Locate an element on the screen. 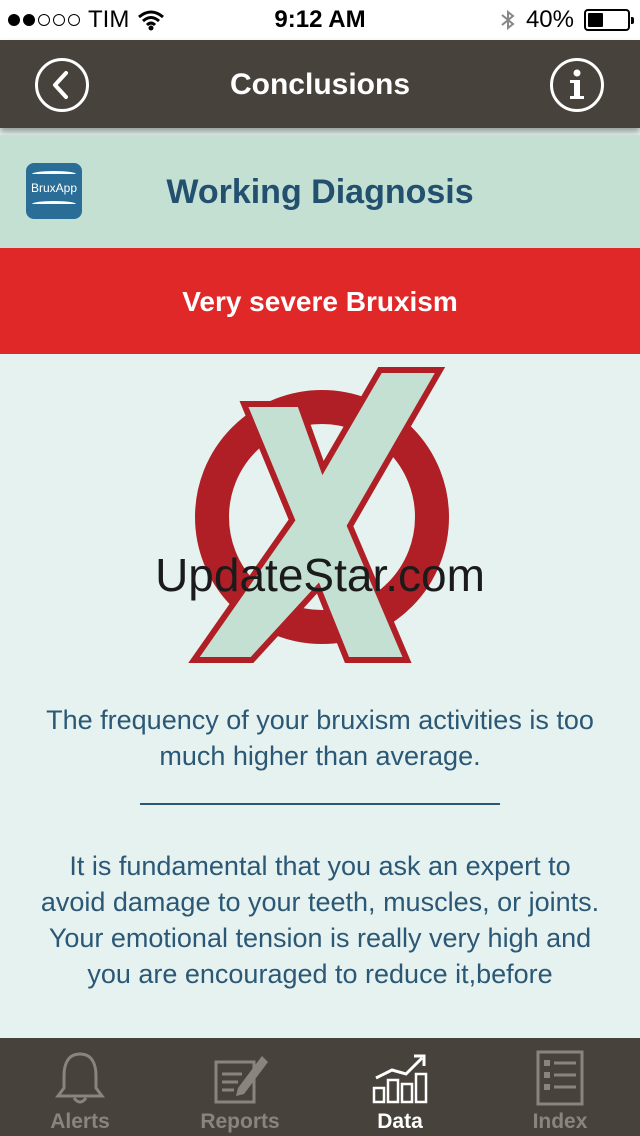  bluetooth-icon is located at coordinates (508, 20).